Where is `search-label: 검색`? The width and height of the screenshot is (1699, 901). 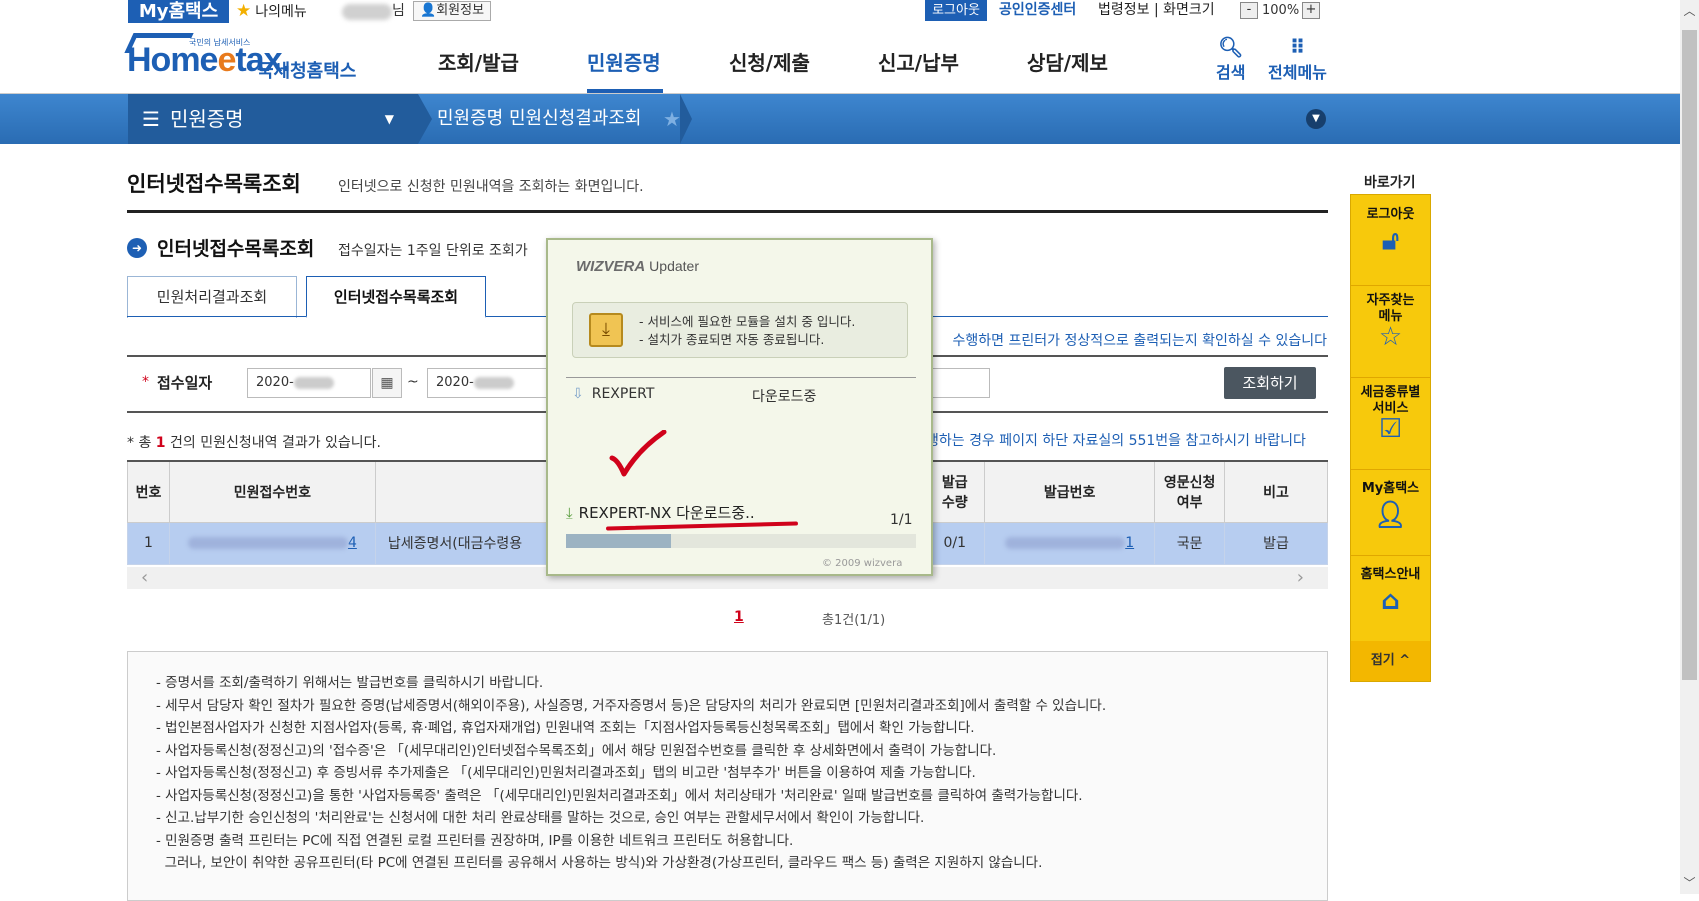
search-label: 검색 is located at coordinates (1231, 72).